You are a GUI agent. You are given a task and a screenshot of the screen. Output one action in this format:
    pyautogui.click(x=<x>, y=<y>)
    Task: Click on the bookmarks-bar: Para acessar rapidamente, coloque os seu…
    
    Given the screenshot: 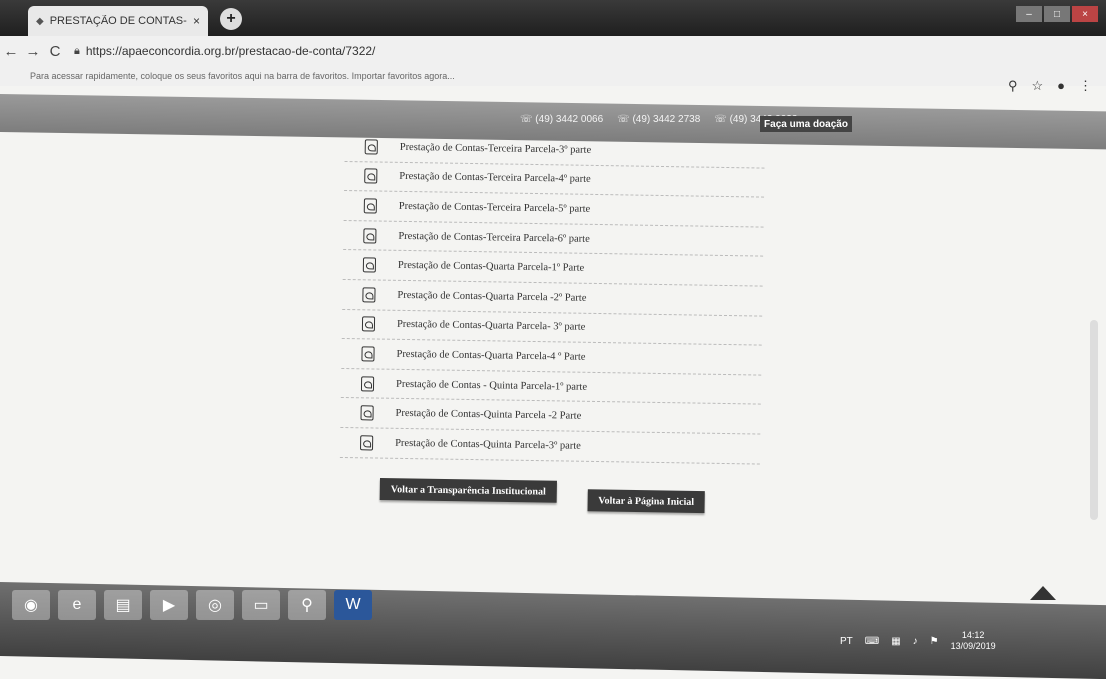 What is the action you would take?
    pyautogui.click(x=553, y=76)
    